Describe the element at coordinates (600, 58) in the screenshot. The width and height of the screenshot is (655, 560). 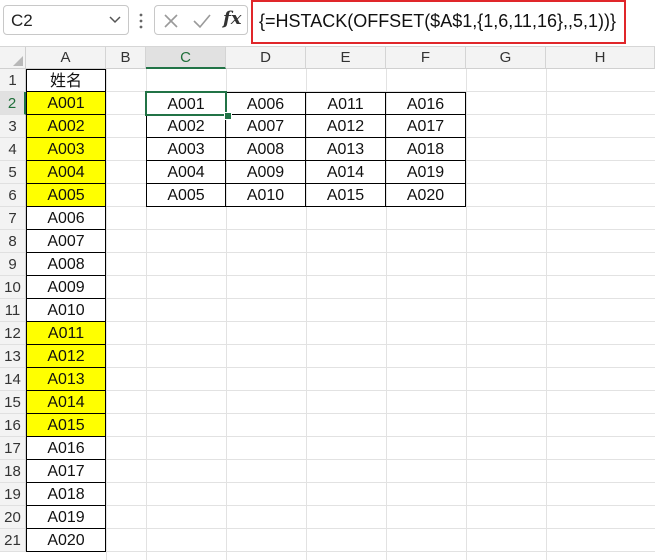
I see `column-header-h: H` at that location.